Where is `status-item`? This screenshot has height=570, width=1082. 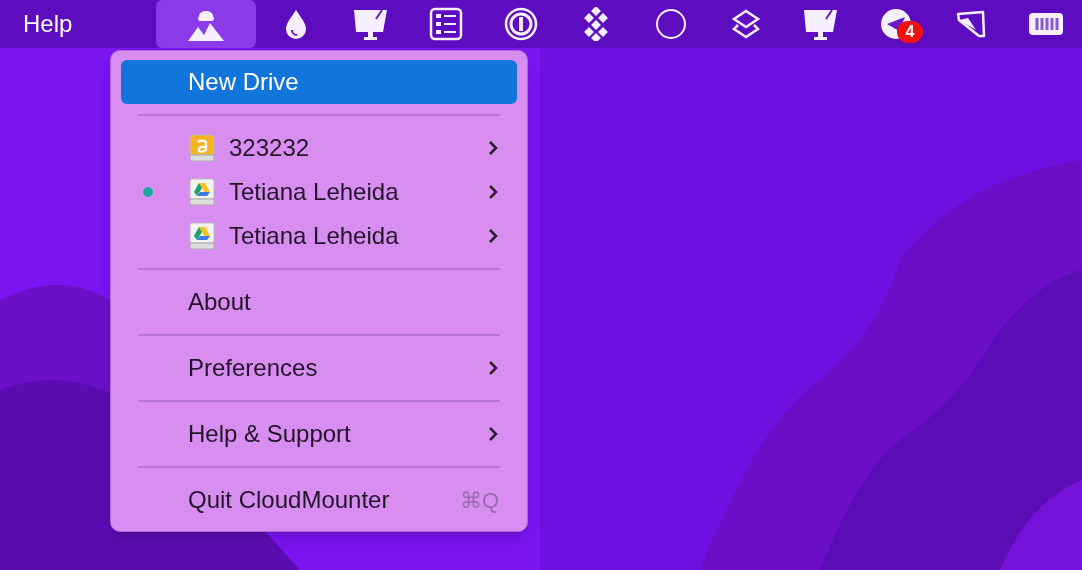 status-item is located at coordinates (206, 24).